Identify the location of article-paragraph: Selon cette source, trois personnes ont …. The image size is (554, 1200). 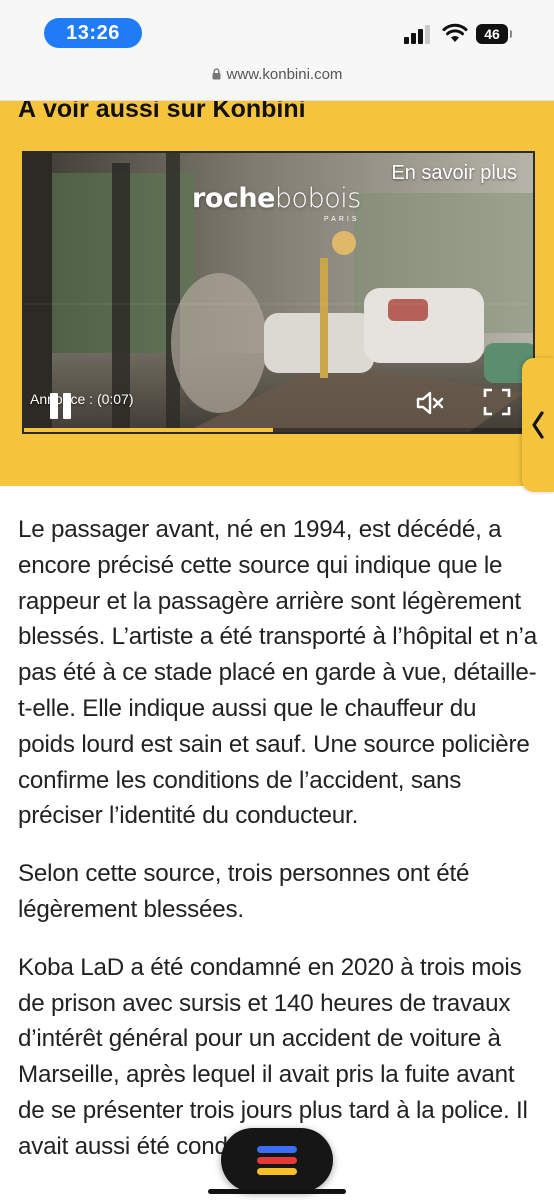
(244, 891).